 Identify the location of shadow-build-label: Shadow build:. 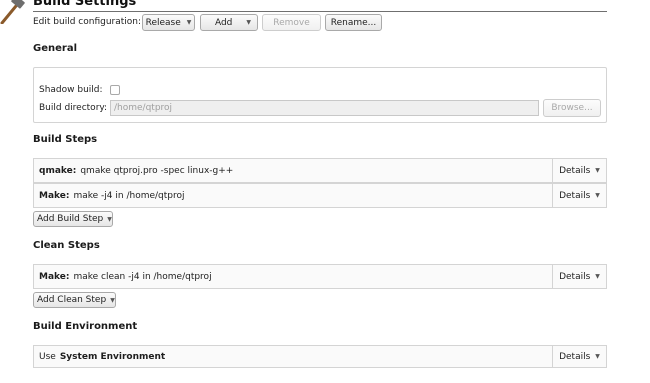
(71, 90).